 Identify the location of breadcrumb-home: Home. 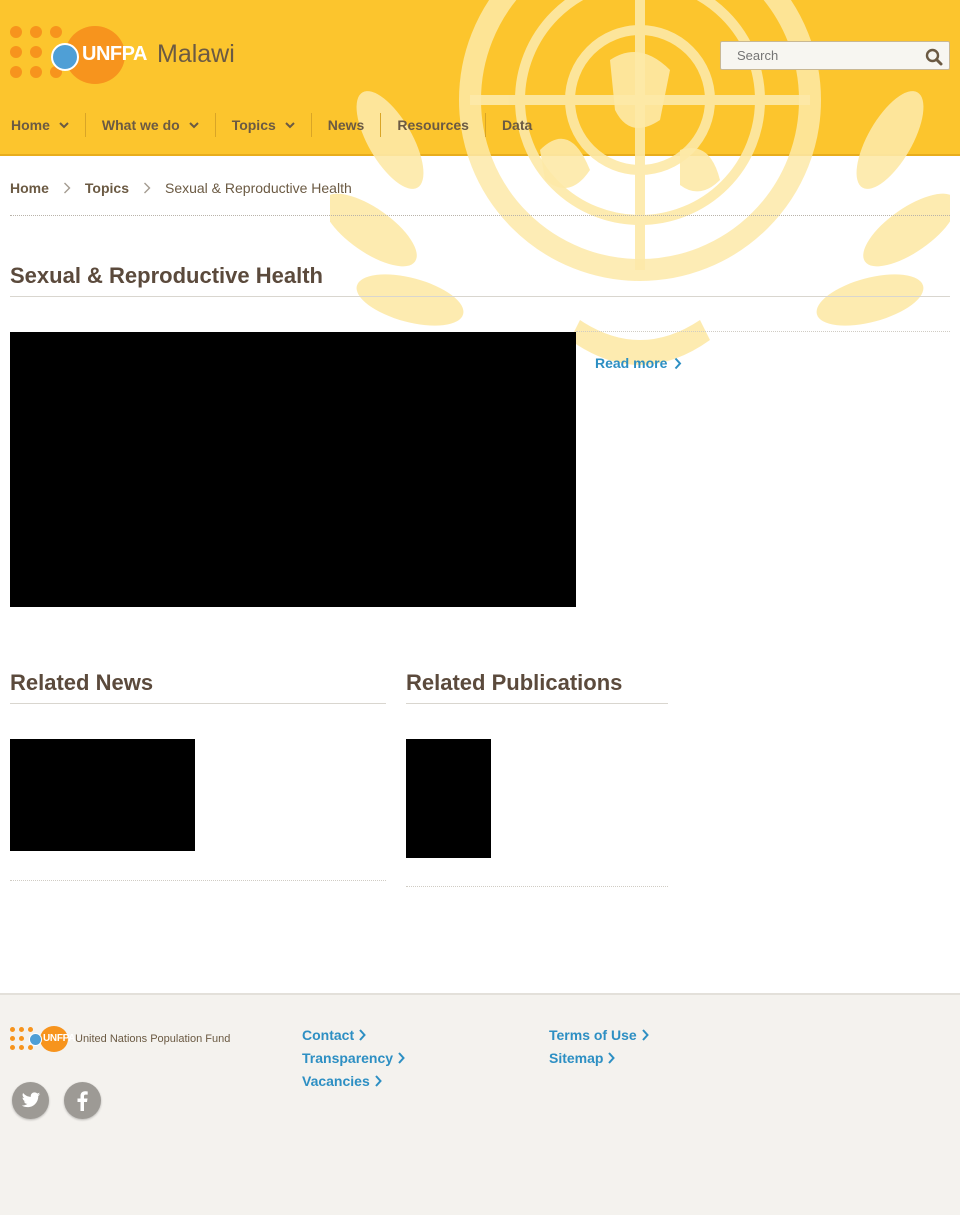
(29, 188).